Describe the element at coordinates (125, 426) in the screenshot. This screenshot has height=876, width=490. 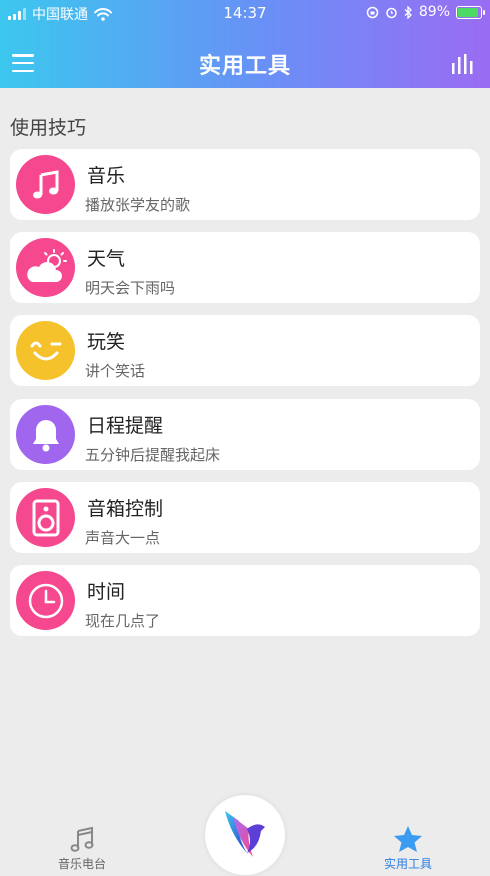
I see `tool-title: 日程提醒` at that location.